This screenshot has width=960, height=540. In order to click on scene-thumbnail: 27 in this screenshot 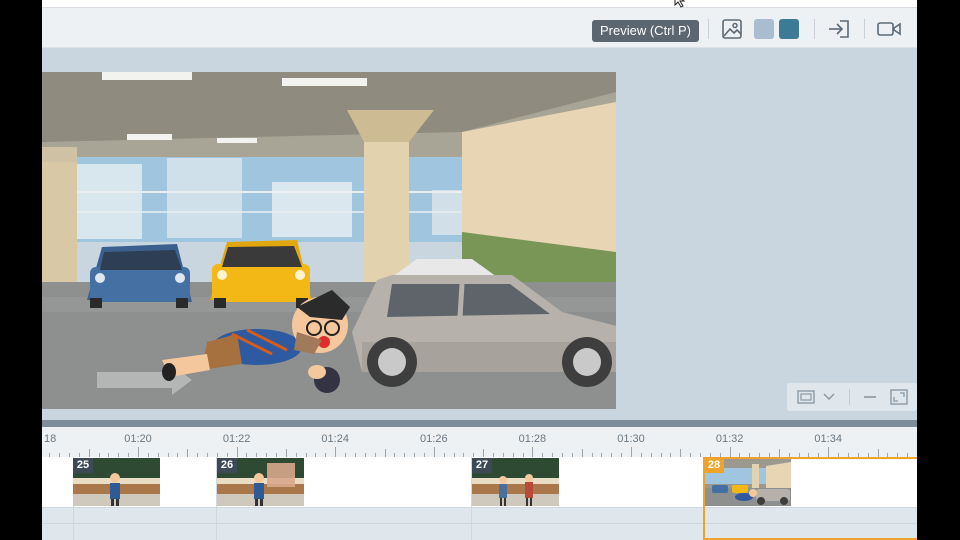, I will do `click(515, 482)`.